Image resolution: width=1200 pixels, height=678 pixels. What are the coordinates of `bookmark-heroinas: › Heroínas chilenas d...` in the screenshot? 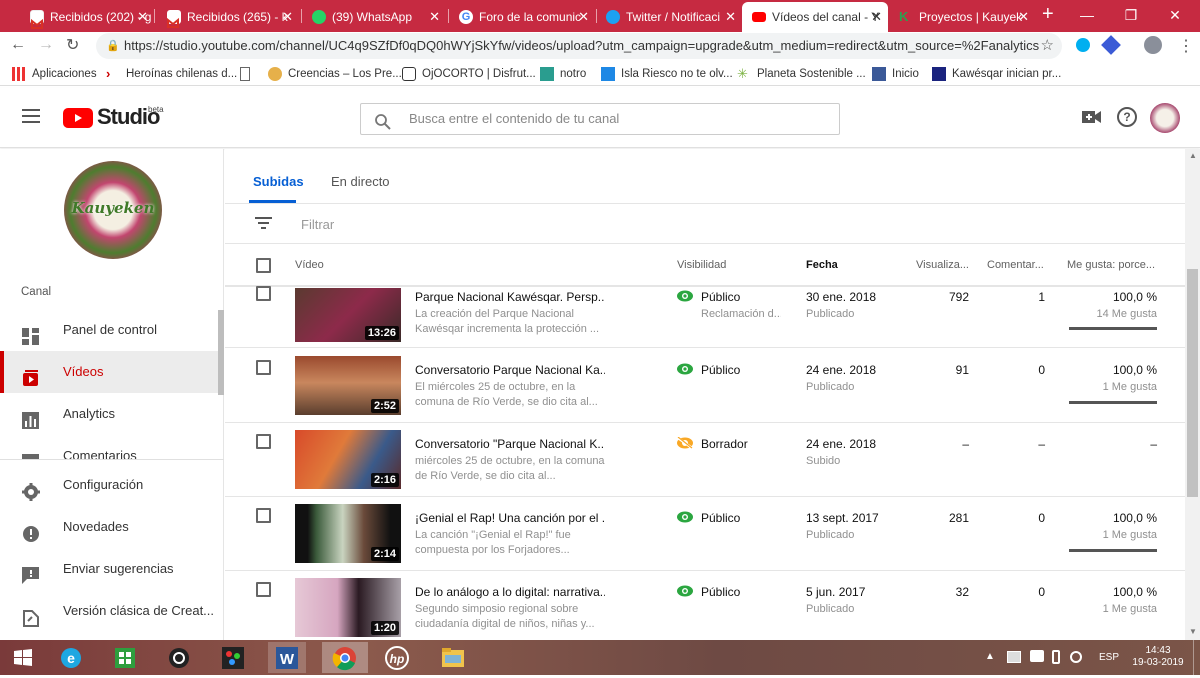 It's located at (171, 74).